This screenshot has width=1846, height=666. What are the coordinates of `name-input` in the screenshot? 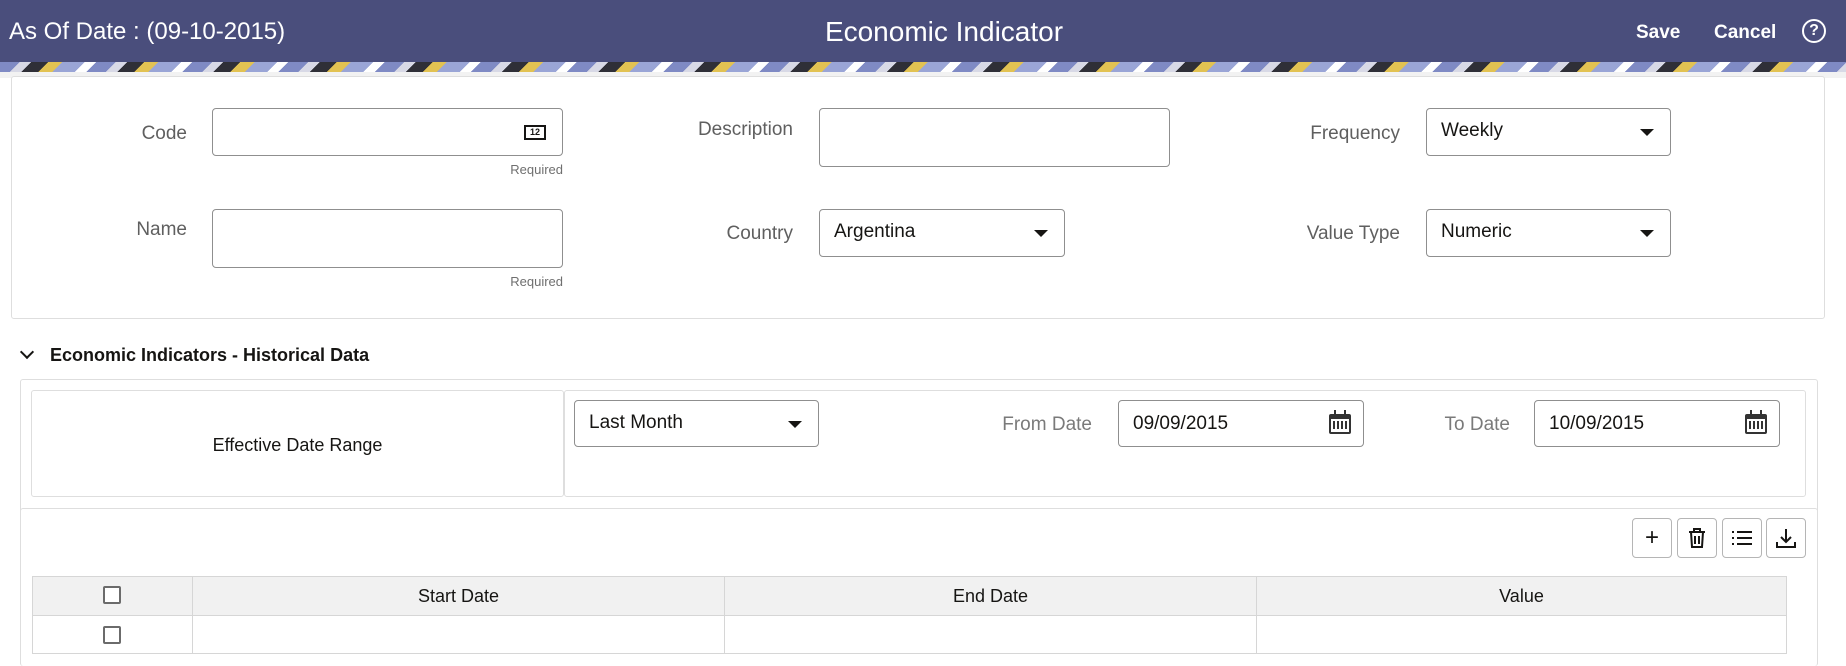 It's located at (387, 238).